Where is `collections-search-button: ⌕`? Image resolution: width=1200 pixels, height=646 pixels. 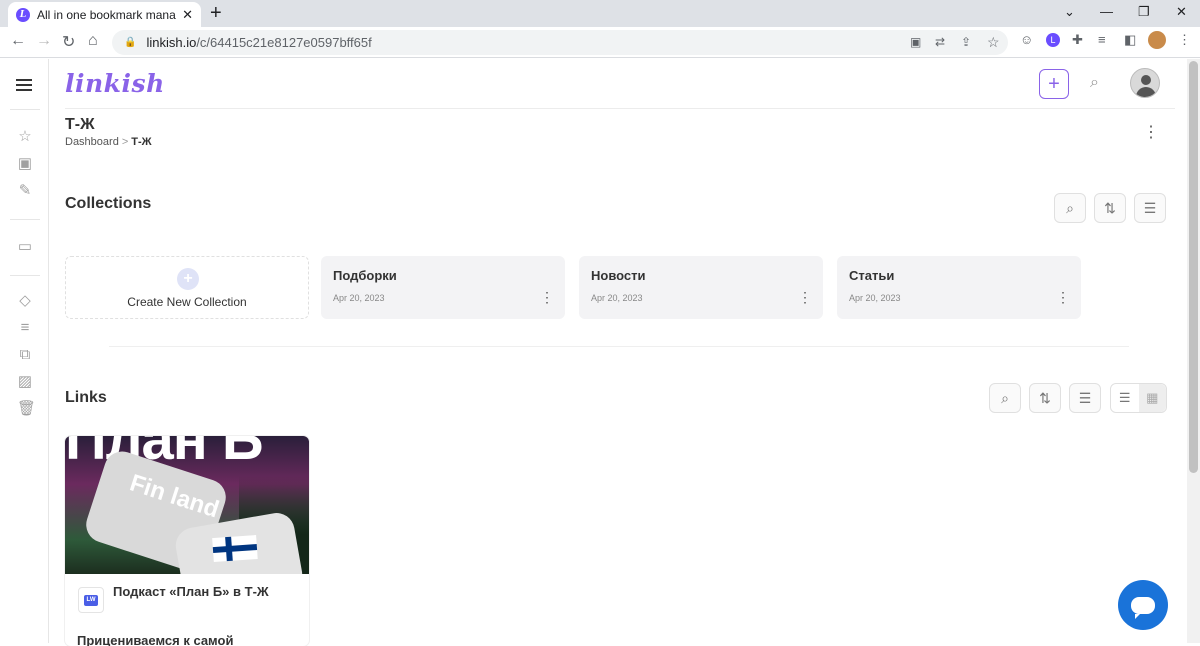 collections-search-button: ⌕ is located at coordinates (1070, 208).